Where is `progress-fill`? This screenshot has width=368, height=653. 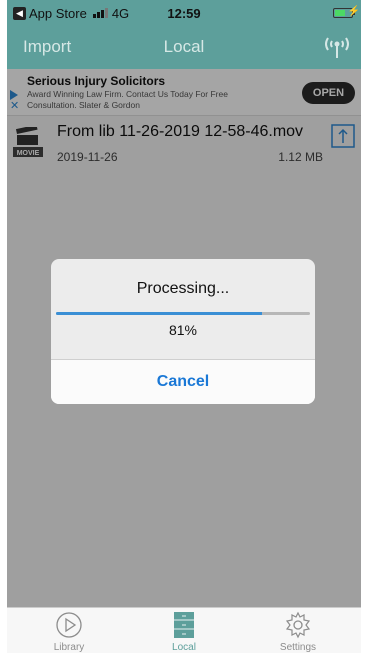 progress-fill is located at coordinates (159, 313).